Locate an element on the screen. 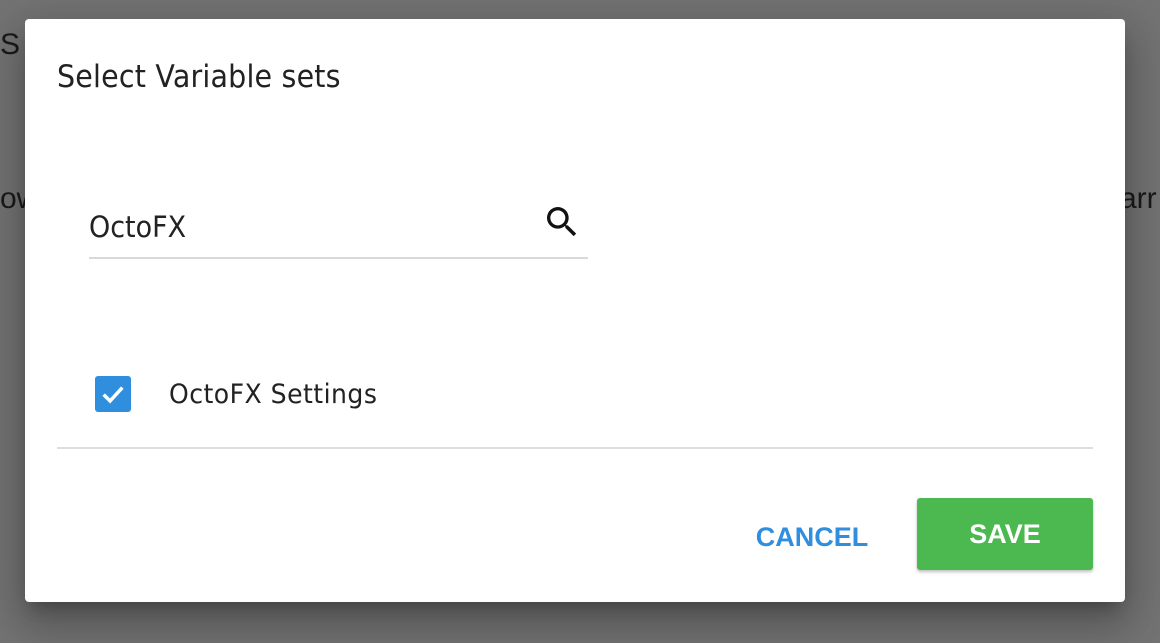  dialog-title: Select Variable sets is located at coordinates (199, 77).